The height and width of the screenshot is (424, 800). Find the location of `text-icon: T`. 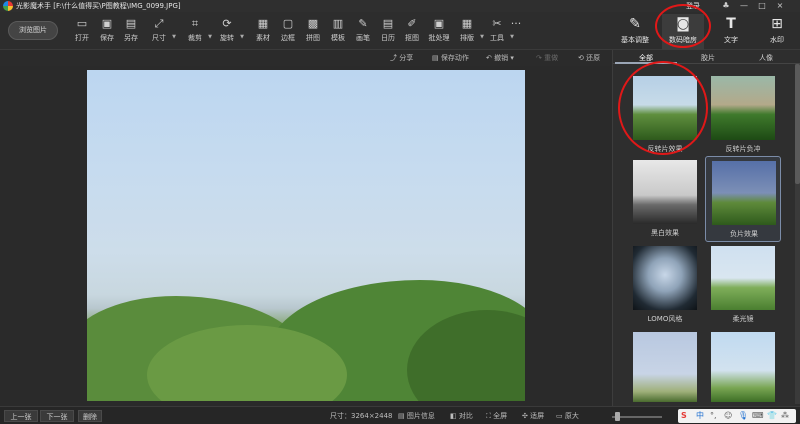

text-icon: T is located at coordinates (731, 24).